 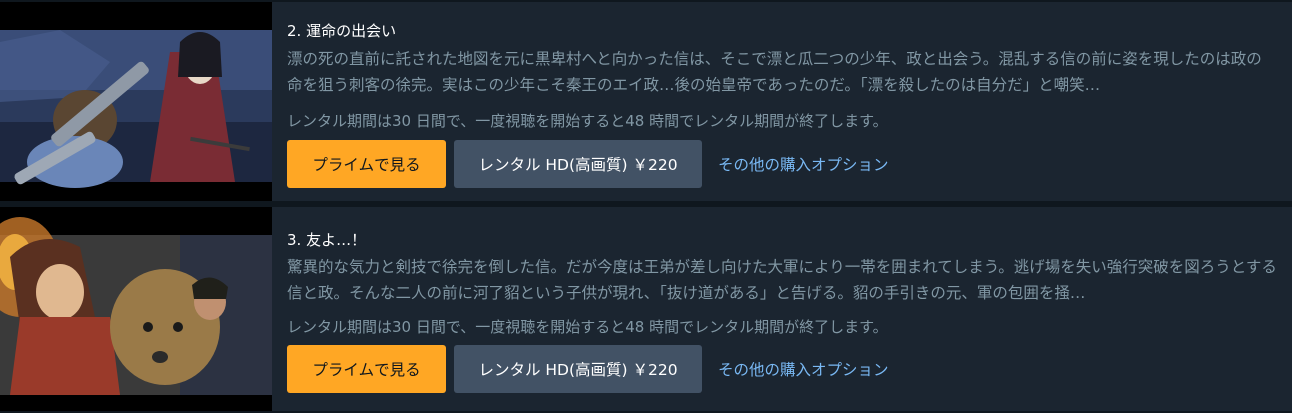 What do you see at coordinates (326, 239) in the screenshot?
I see `episode-title: 3. 友よ…！` at bounding box center [326, 239].